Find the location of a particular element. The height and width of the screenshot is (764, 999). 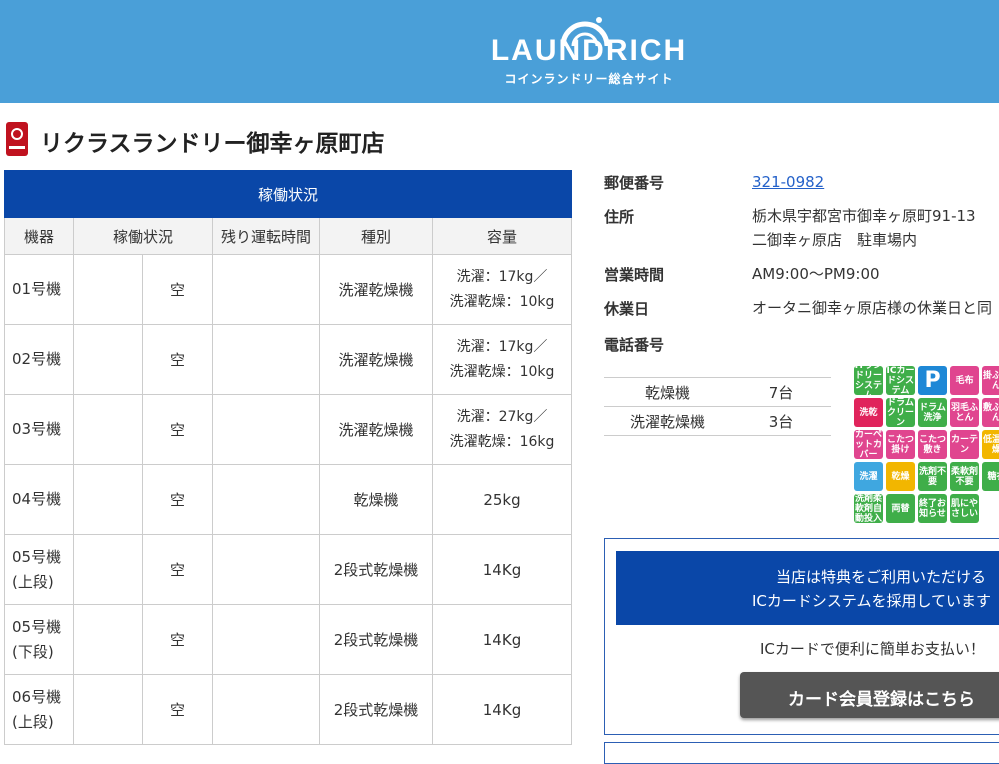

header-machine: 機器 is located at coordinates (39, 236).